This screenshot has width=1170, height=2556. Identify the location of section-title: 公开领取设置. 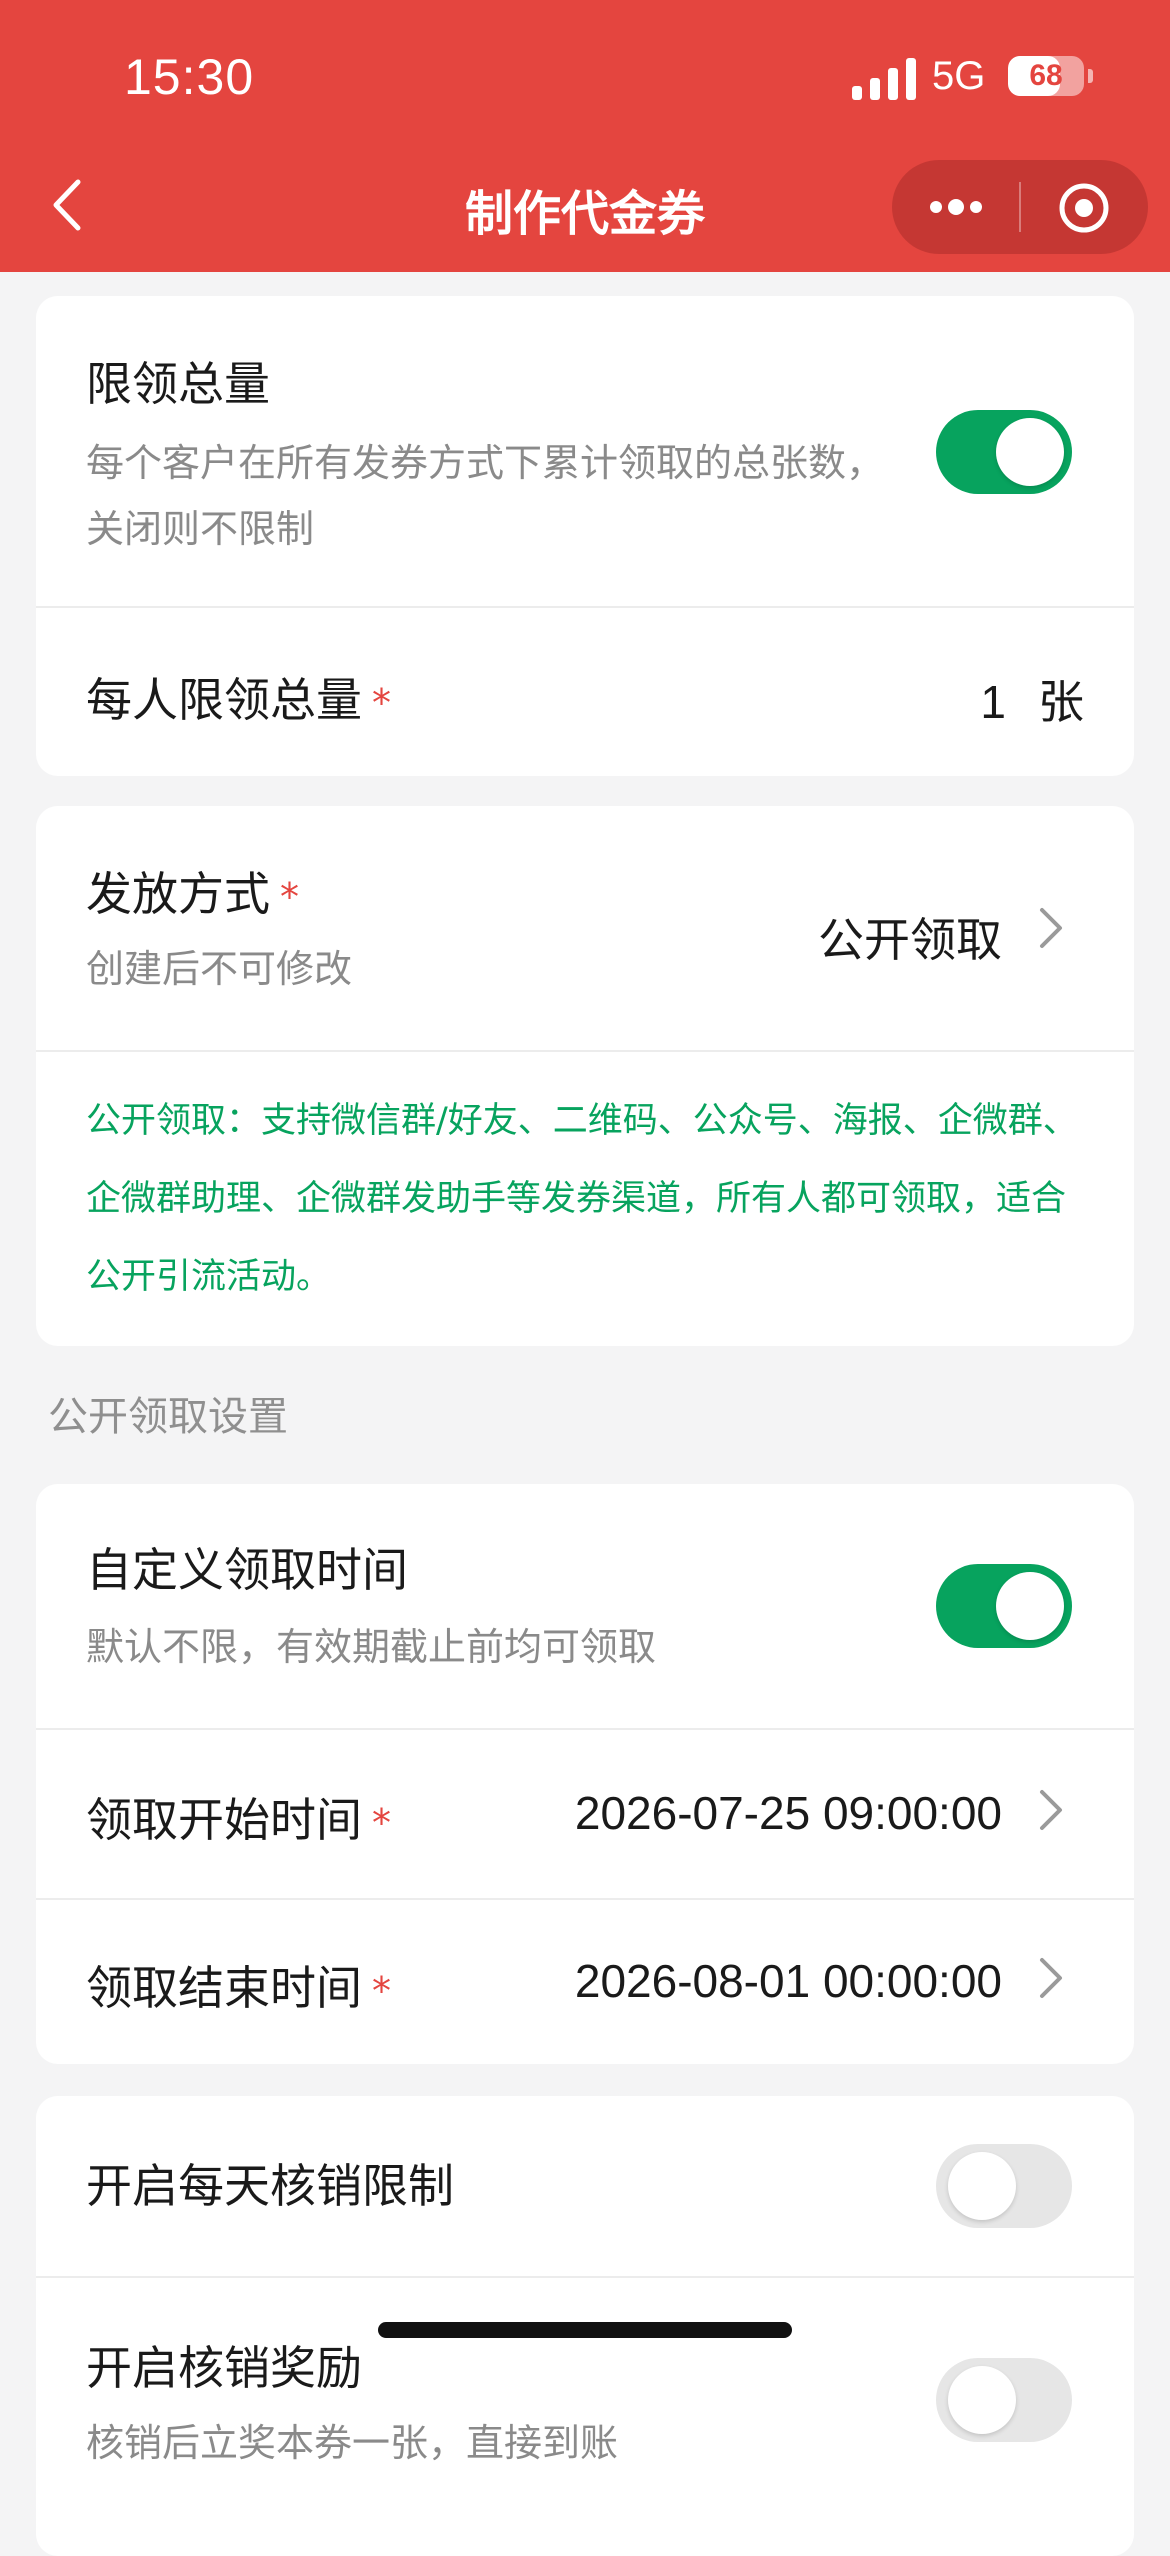
(168, 1417).